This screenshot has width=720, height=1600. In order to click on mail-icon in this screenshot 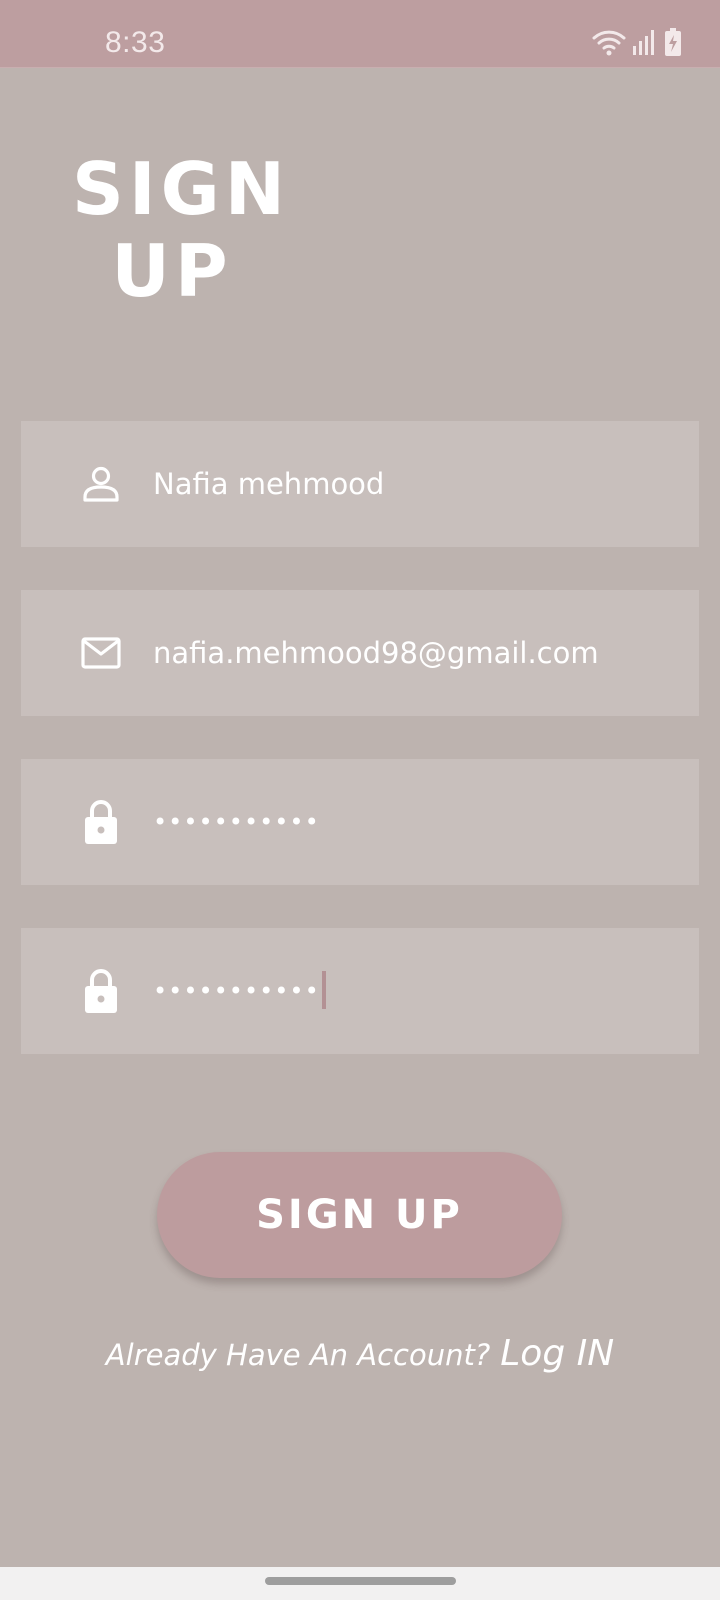, I will do `click(101, 653)`.